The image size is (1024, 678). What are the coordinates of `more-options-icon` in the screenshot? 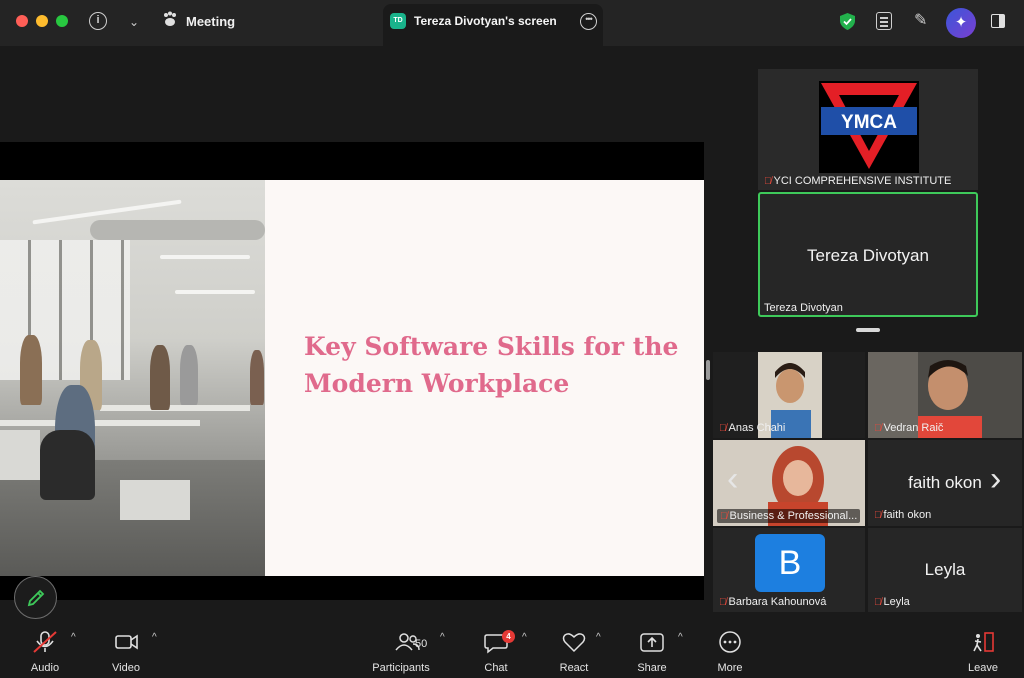 It's located at (730, 642).